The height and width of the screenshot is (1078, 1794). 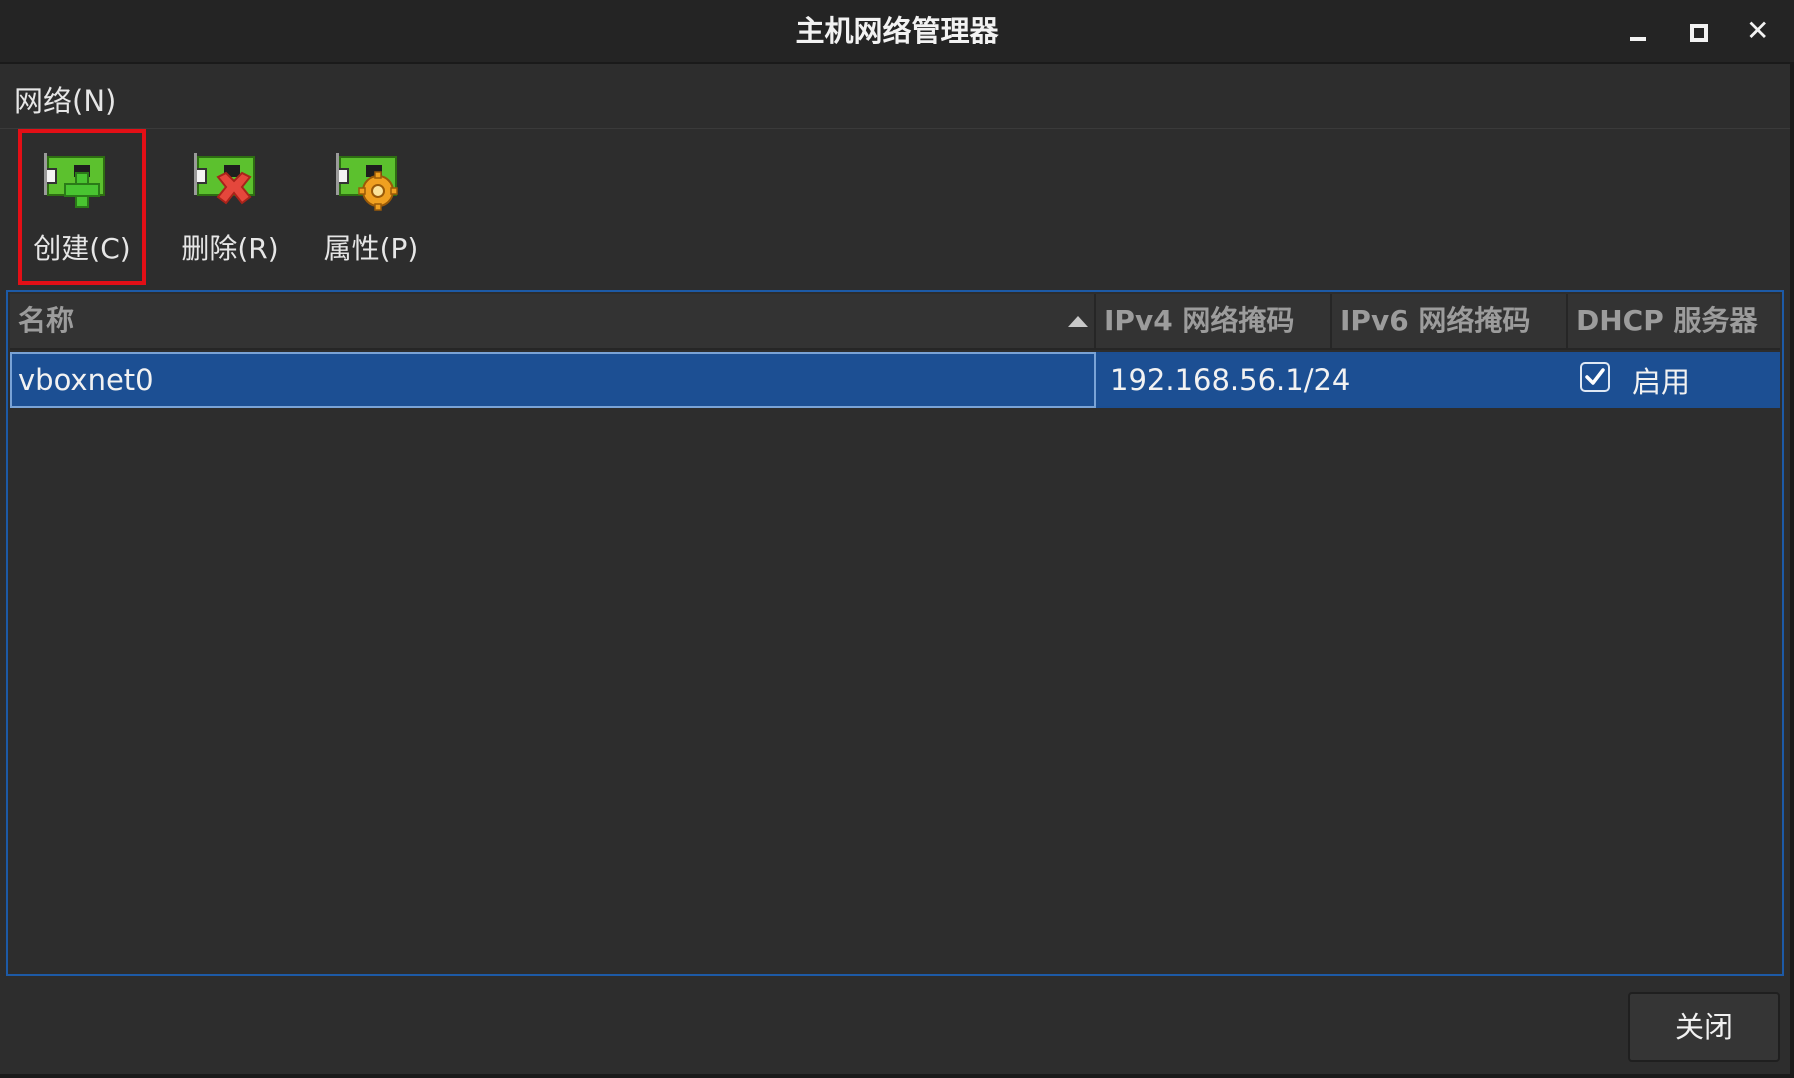 I want to click on properties-label: 属性(P), so click(x=371, y=248).